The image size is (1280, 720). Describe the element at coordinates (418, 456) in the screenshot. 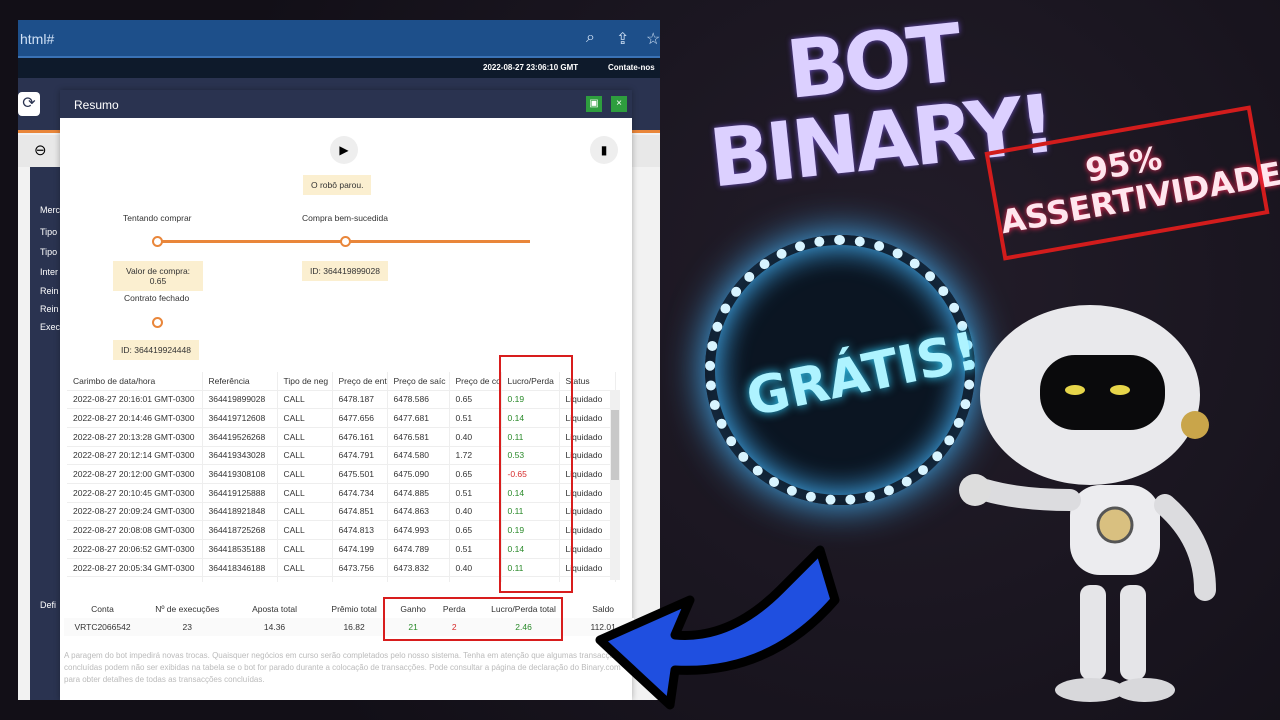

I see `table-cell: 6474.580` at that location.